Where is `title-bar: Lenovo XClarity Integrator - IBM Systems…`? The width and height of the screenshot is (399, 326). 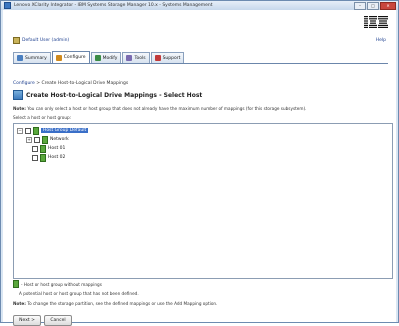 title-bar: Lenovo XClarity Integrator - IBM Systems… is located at coordinates (199, 5).